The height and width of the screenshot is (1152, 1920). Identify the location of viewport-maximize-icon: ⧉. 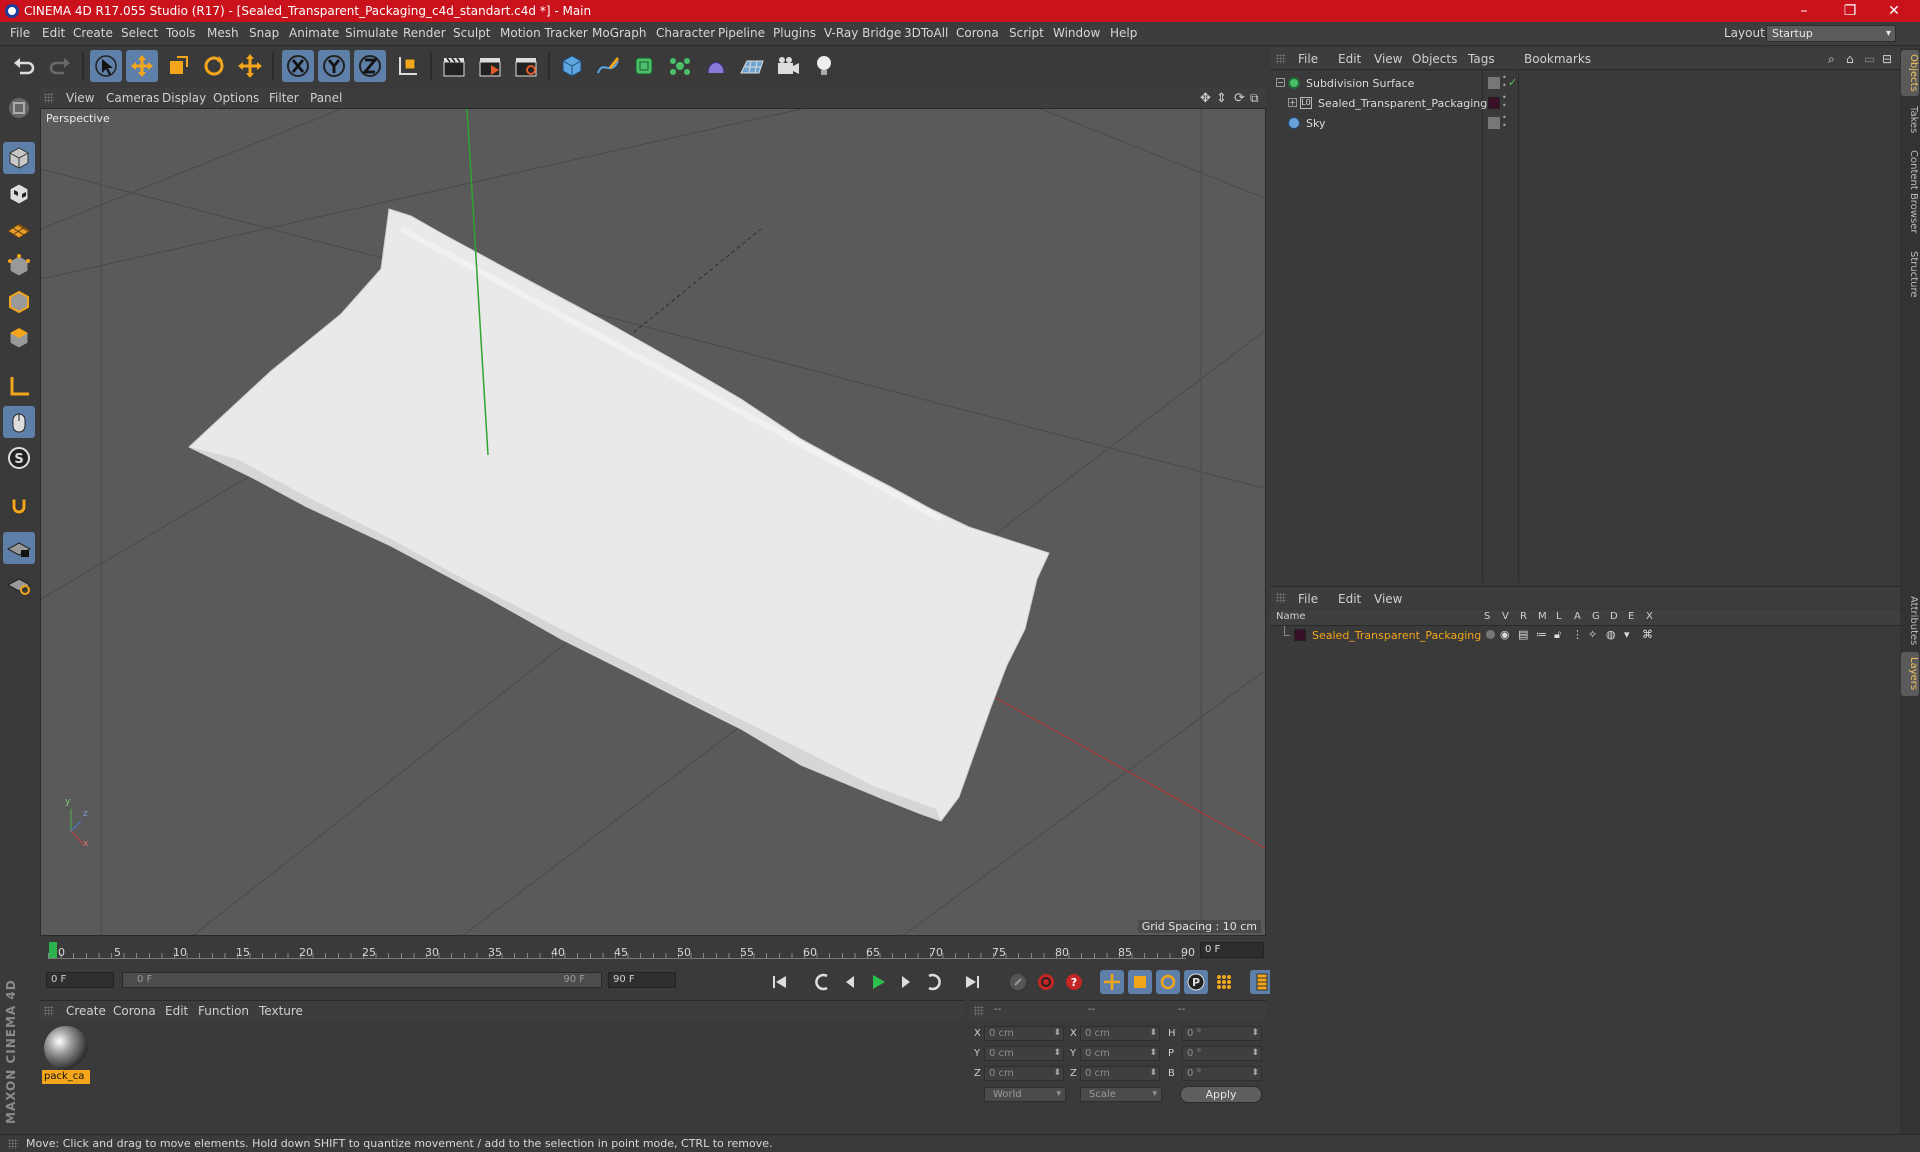
(1254, 98).